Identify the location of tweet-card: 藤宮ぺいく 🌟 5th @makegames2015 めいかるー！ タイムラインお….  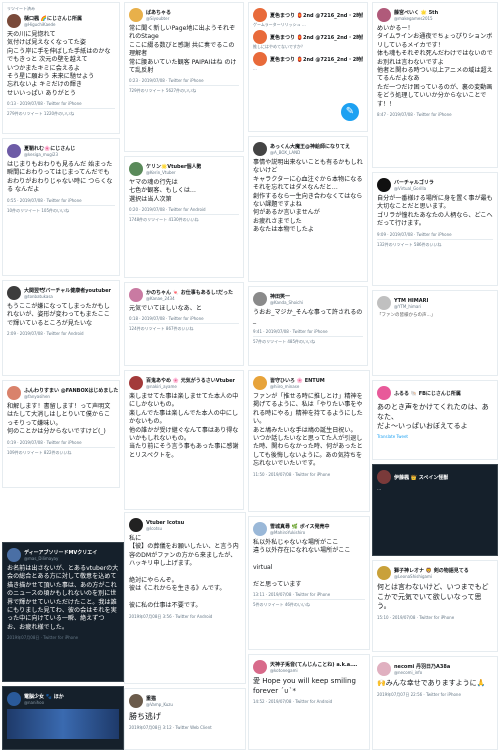
(435, 85).